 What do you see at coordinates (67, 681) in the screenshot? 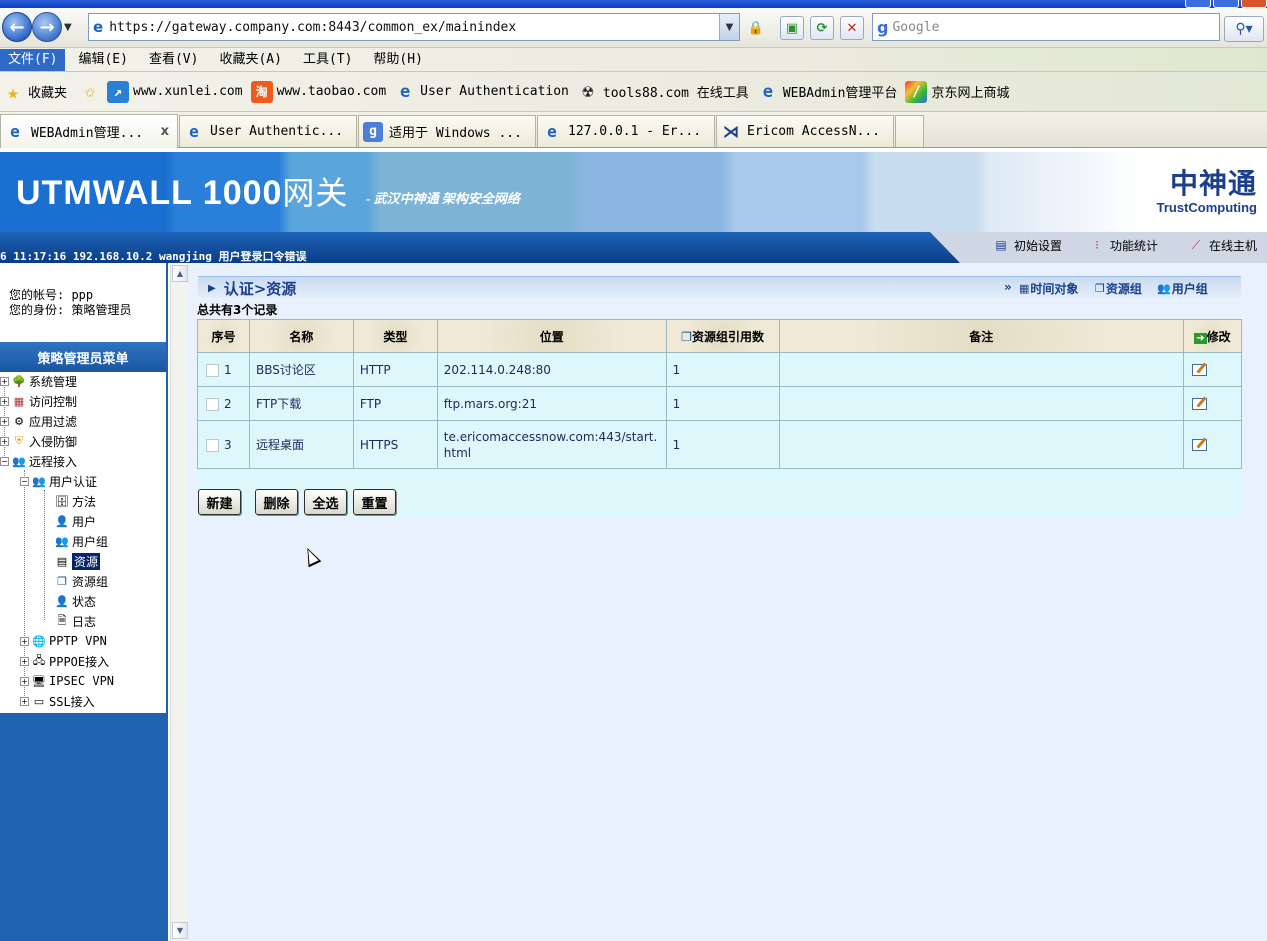
I see `sidebar-item-ipsec: + 🖥 IPSEC VPN` at bounding box center [67, 681].